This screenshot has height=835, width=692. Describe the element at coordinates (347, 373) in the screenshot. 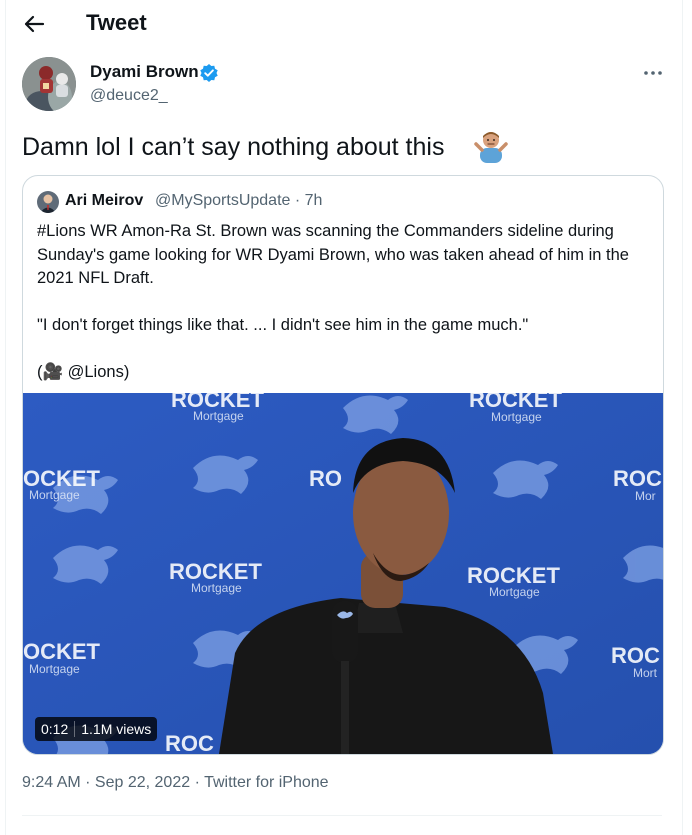

I see `quoted-credit: (🎥 @Lions)` at that location.